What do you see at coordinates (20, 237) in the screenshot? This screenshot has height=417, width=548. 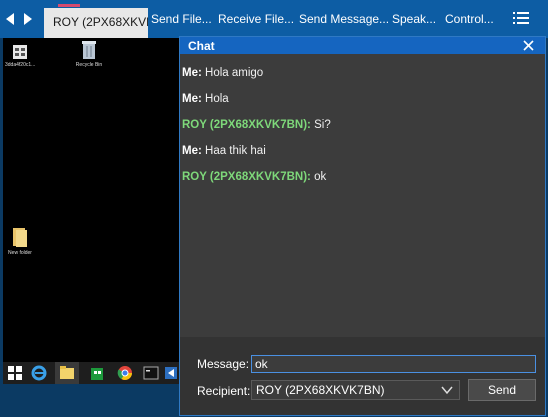 I see `folder-icon` at bounding box center [20, 237].